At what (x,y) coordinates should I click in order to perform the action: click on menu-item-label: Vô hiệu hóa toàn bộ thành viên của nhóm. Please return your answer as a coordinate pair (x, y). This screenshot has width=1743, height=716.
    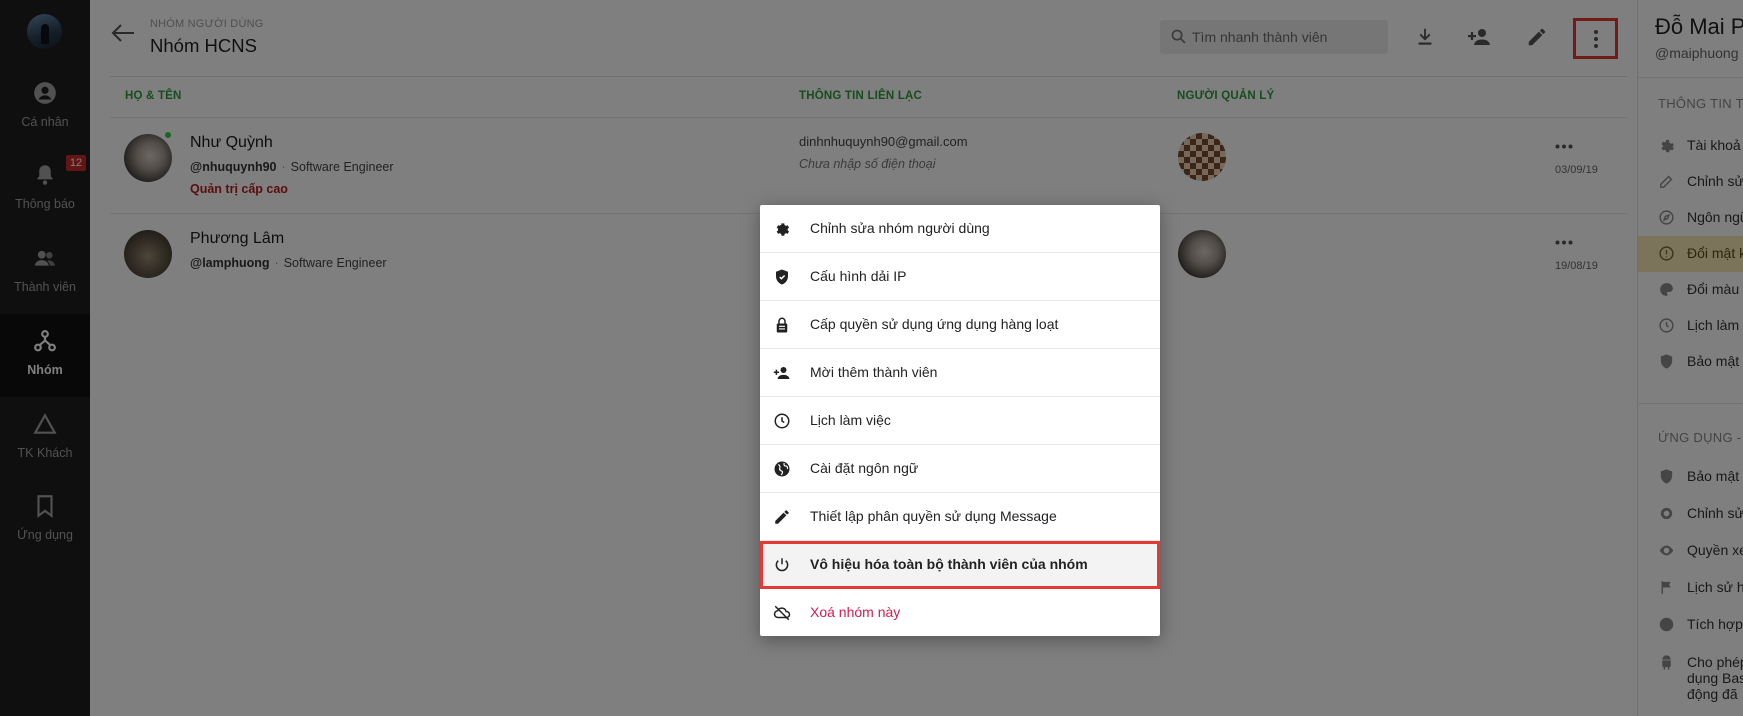
    Looking at the image, I should click on (949, 564).